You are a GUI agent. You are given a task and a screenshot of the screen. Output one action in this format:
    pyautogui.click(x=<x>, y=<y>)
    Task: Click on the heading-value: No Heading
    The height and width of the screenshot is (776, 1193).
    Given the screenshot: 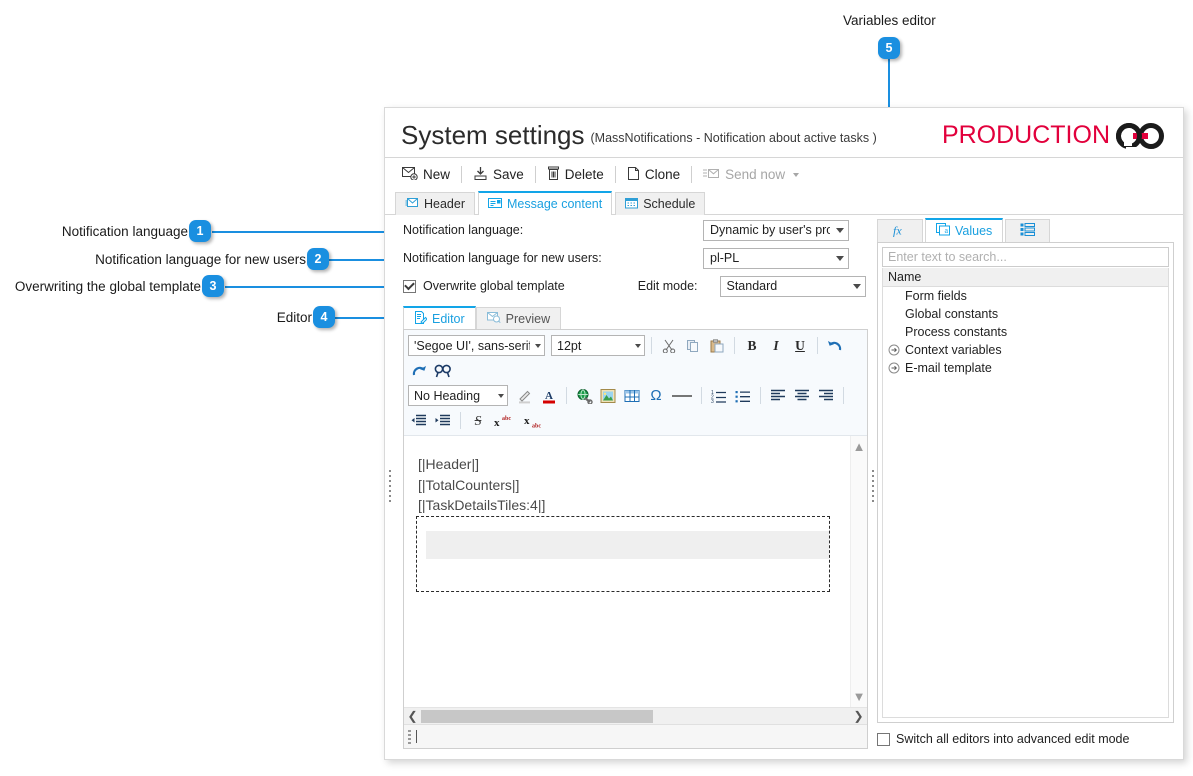 What is the action you would take?
    pyautogui.click(x=447, y=395)
    